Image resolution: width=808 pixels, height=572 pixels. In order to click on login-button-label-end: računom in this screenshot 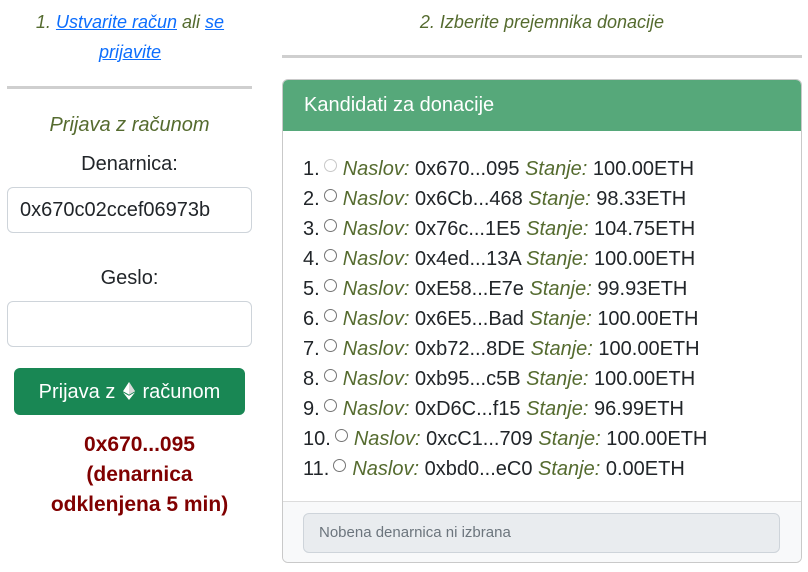, I will do `click(181, 392)`.